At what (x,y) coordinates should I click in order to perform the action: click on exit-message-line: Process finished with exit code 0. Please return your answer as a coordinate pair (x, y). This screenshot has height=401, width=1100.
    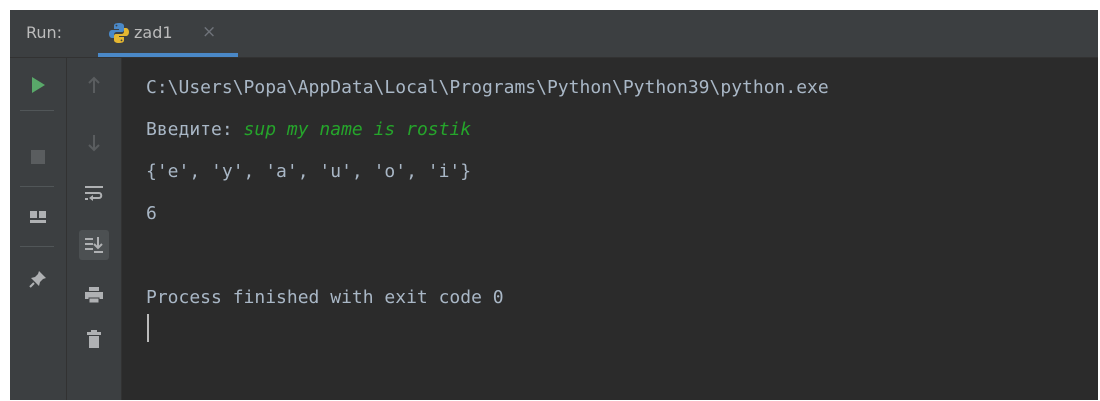
    Looking at the image, I should click on (325, 297).